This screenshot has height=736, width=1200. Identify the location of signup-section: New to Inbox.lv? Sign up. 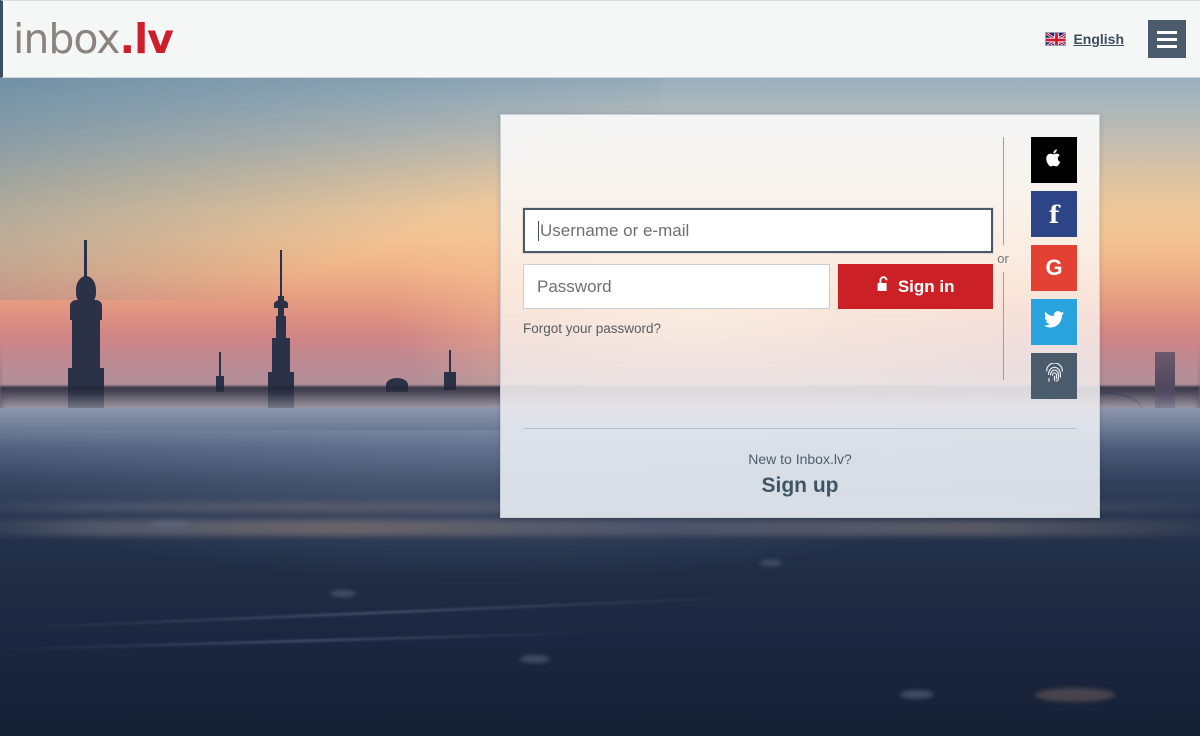
(800, 474).